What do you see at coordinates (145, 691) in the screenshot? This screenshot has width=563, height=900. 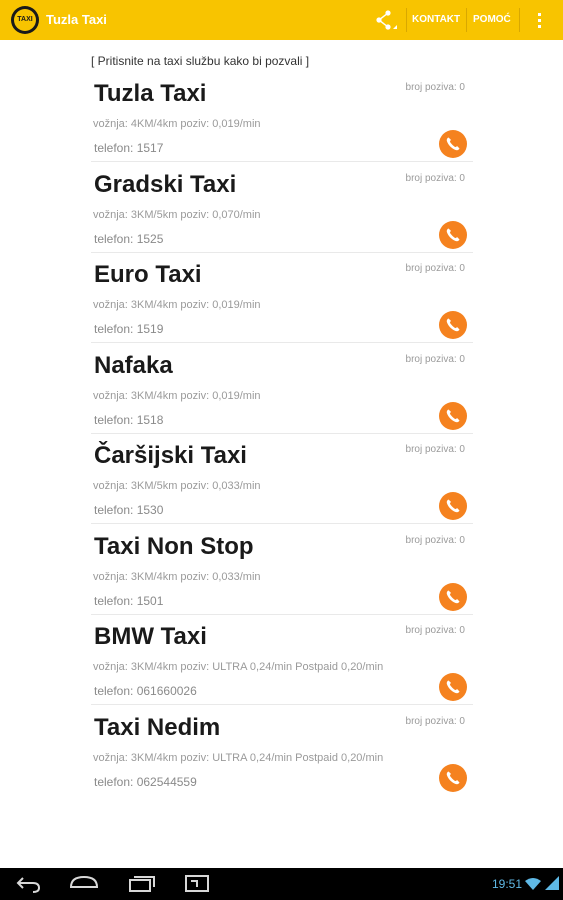 I see `phone-number: telefon: 061660026` at bounding box center [145, 691].